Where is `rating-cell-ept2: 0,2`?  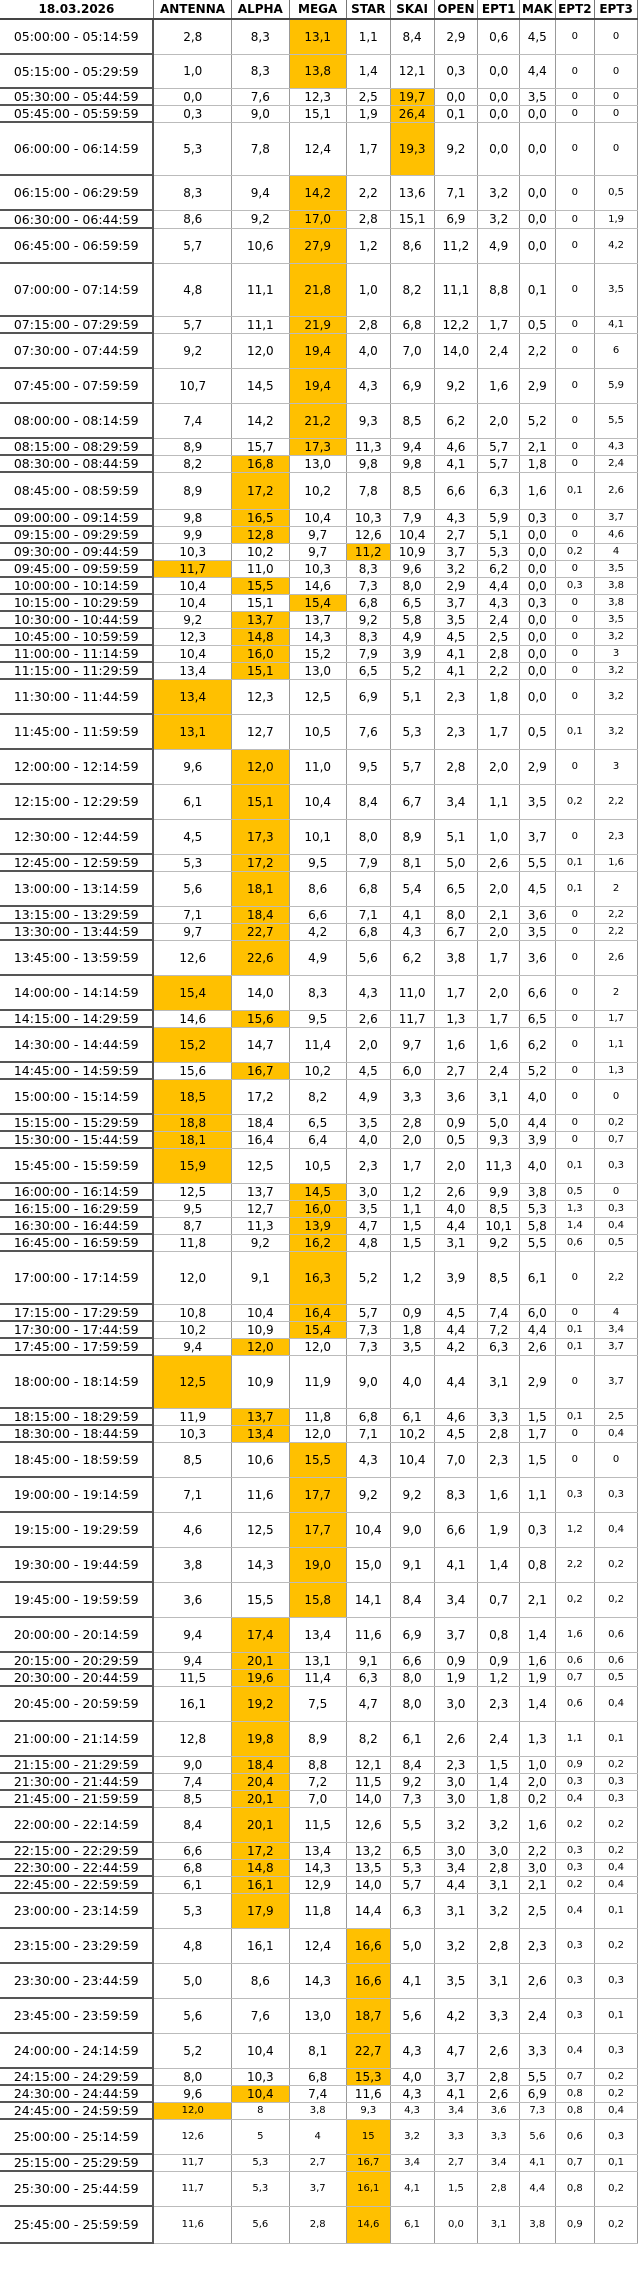
rating-cell-ept2: 0,2 is located at coordinates (575, 552).